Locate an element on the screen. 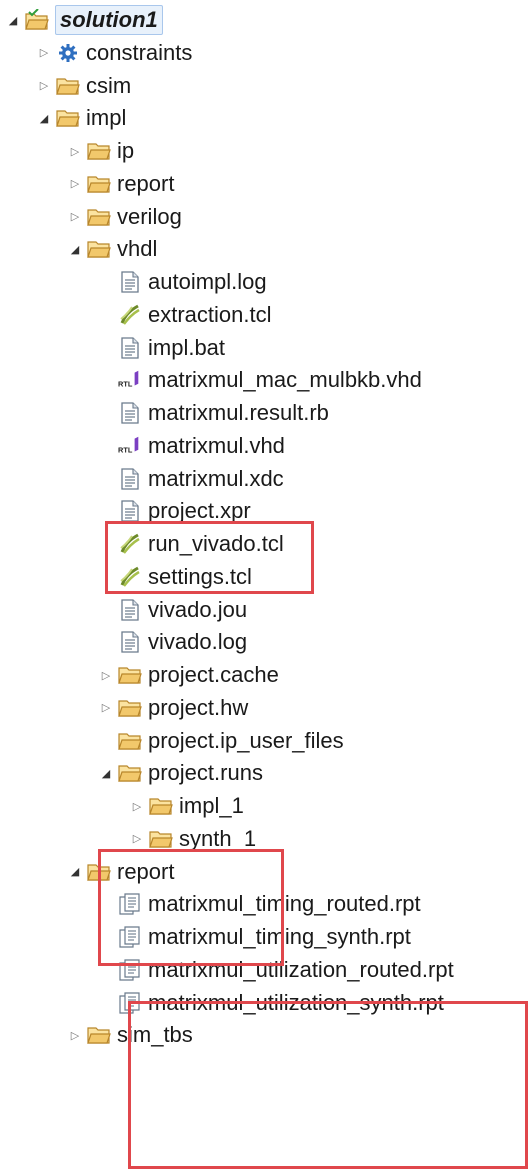 This screenshot has width=531, height=1174. tree-item-impl-bat: impl.bat is located at coordinates (161, 348).